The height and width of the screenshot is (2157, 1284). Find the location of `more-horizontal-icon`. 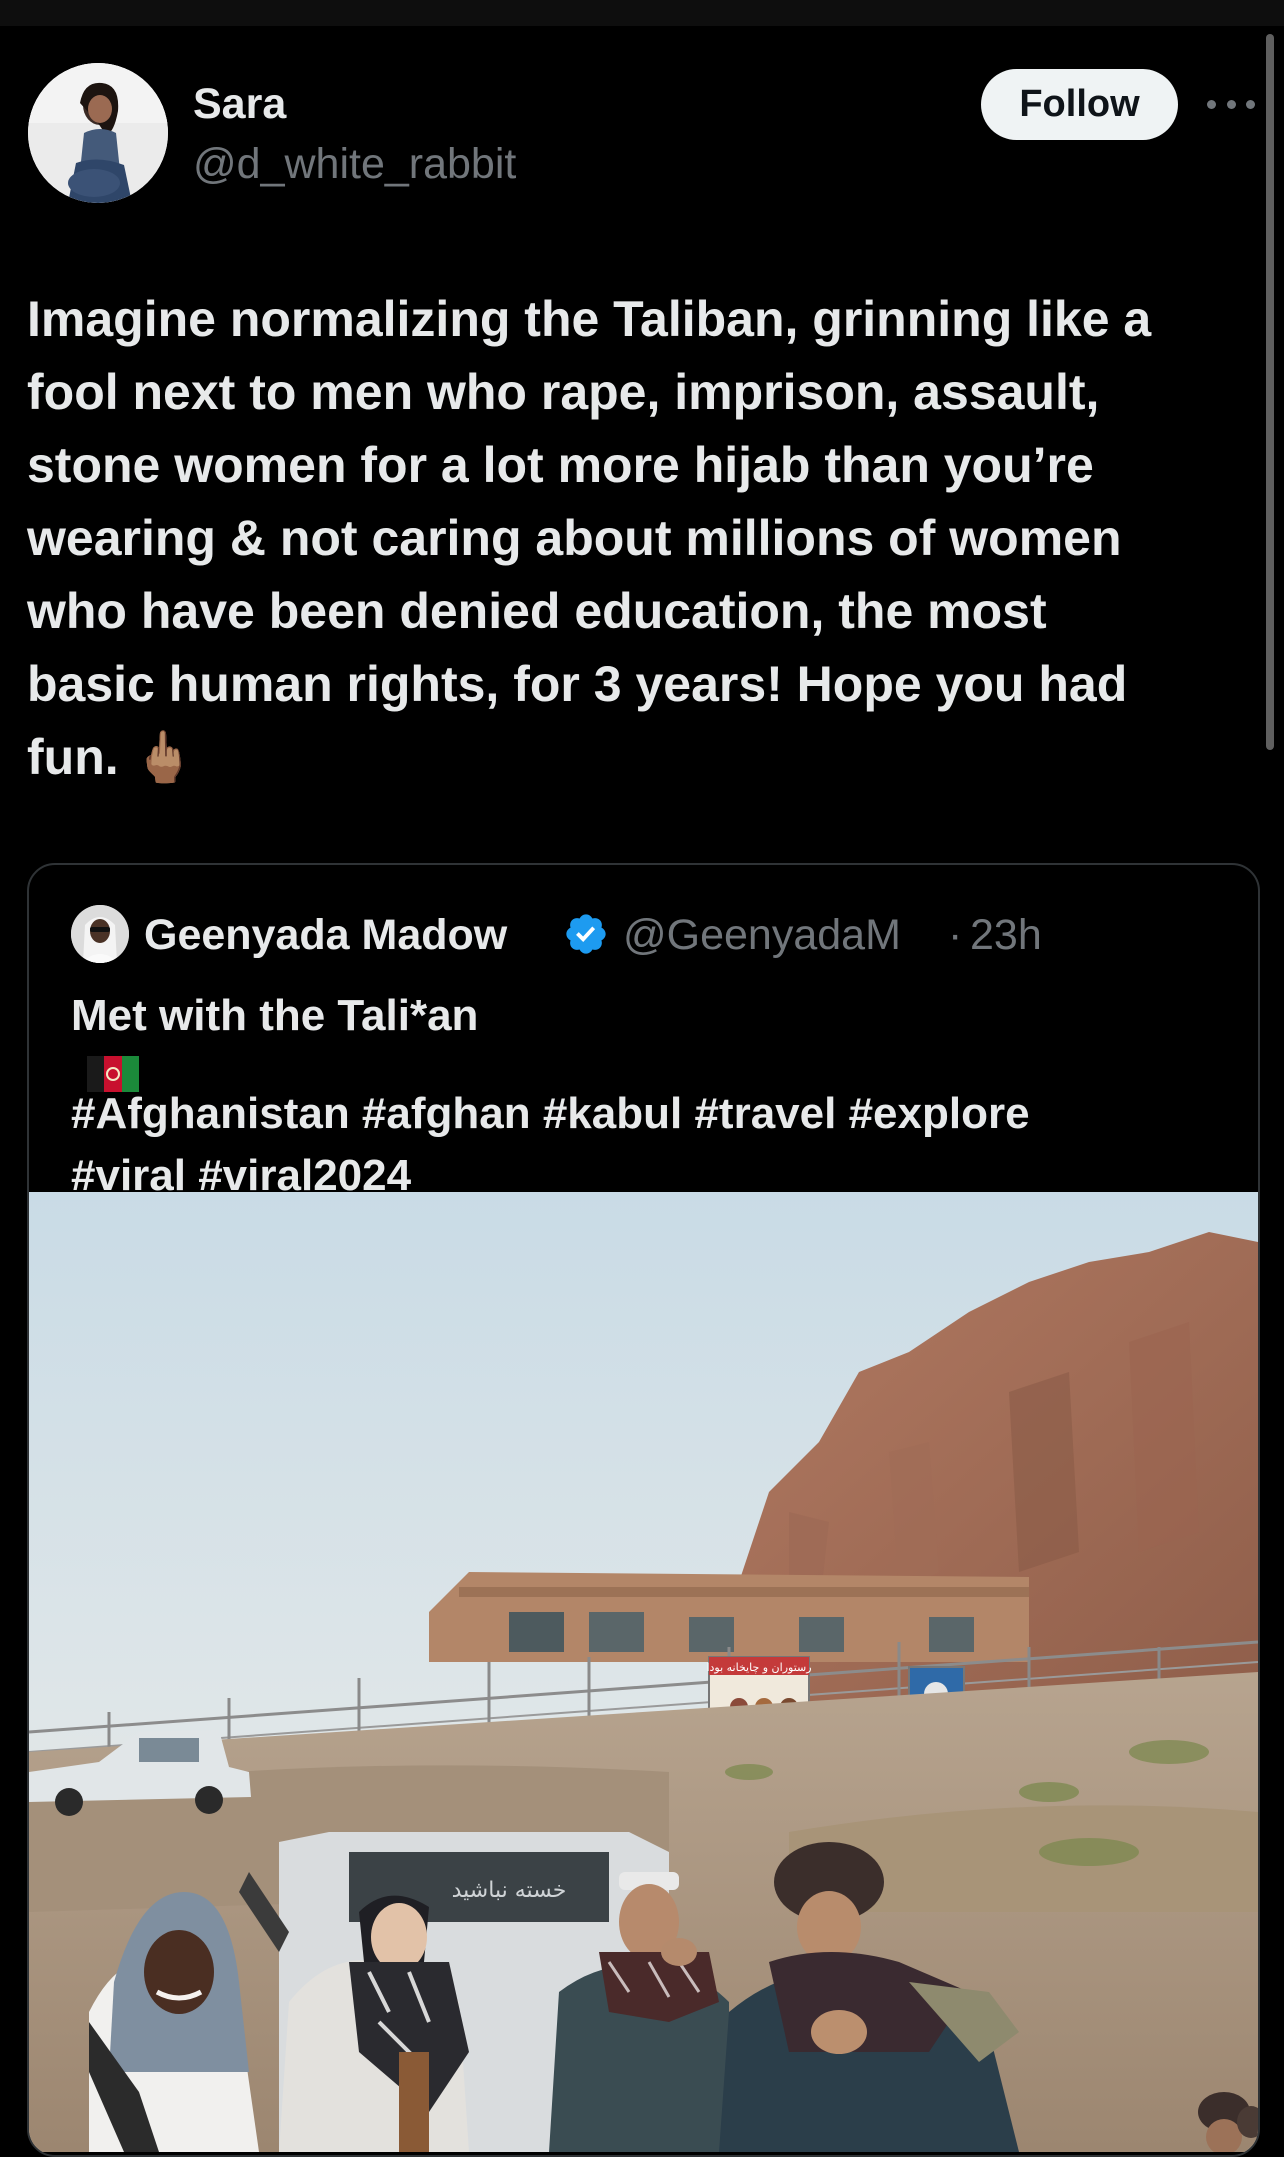

more-horizontal-icon is located at coordinates (1231, 104).